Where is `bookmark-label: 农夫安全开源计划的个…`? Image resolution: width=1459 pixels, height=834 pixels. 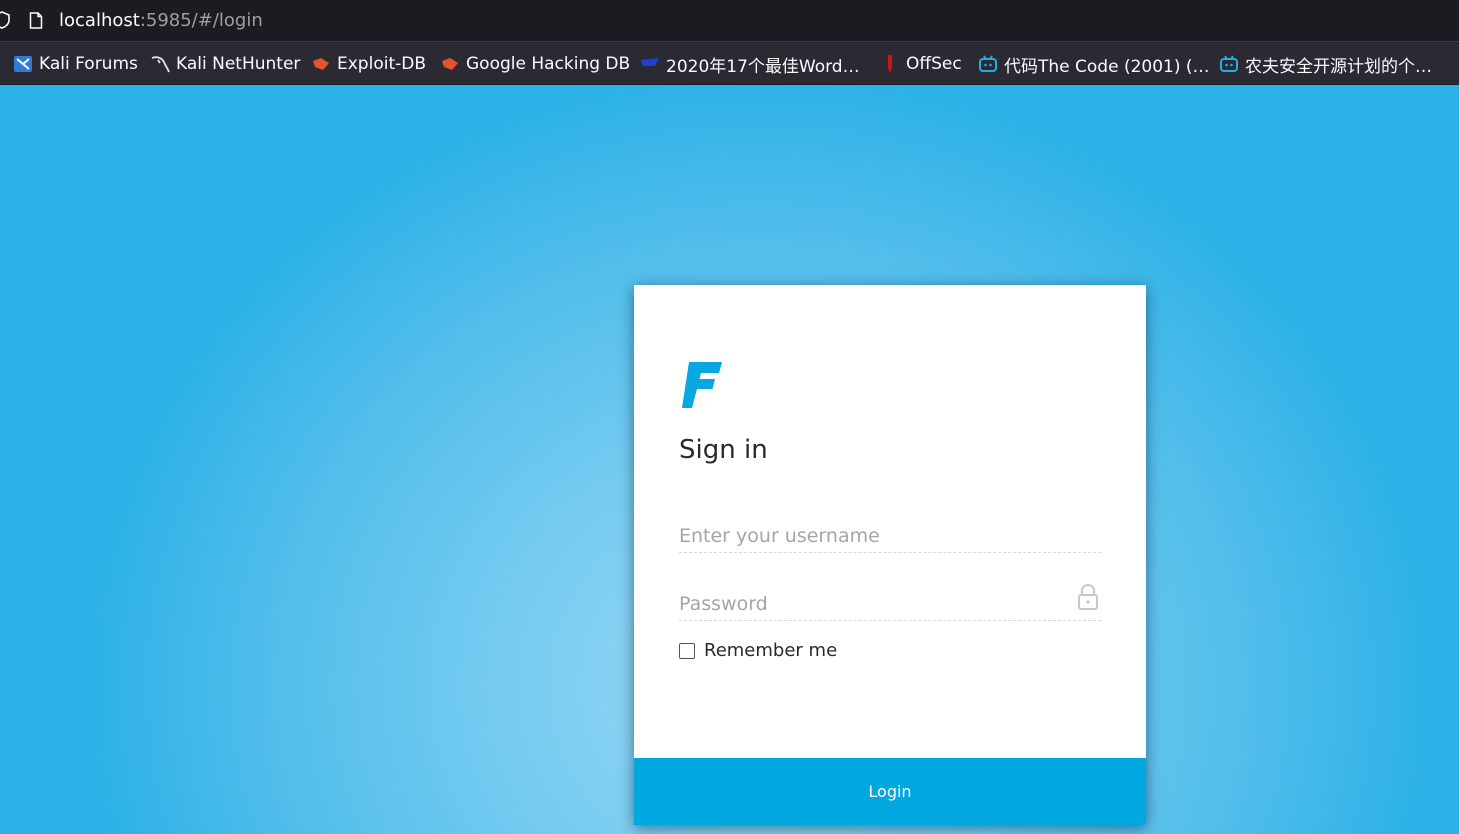 bookmark-label: 农夫安全开源计划的个… is located at coordinates (1338, 66).